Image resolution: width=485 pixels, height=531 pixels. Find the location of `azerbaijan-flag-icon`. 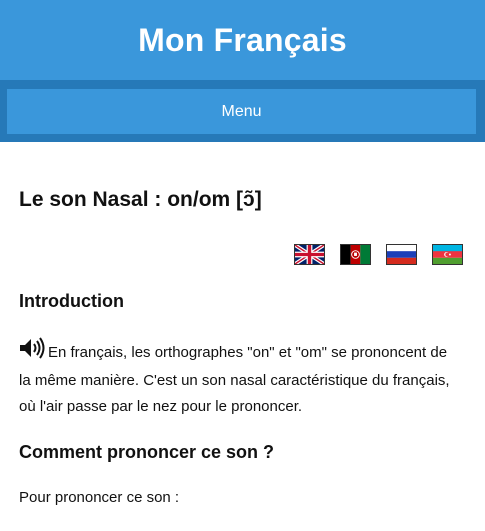

azerbaijan-flag-icon is located at coordinates (447, 254).